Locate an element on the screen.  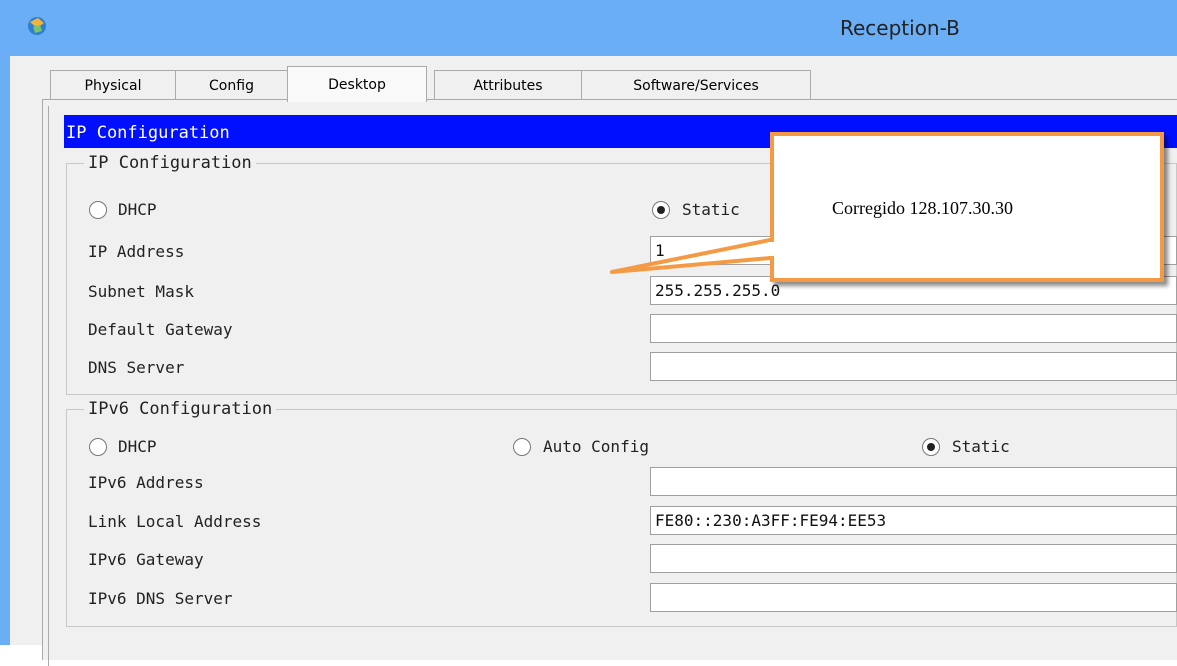
tab-attributes: Attributes is located at coordinates (508, 85).